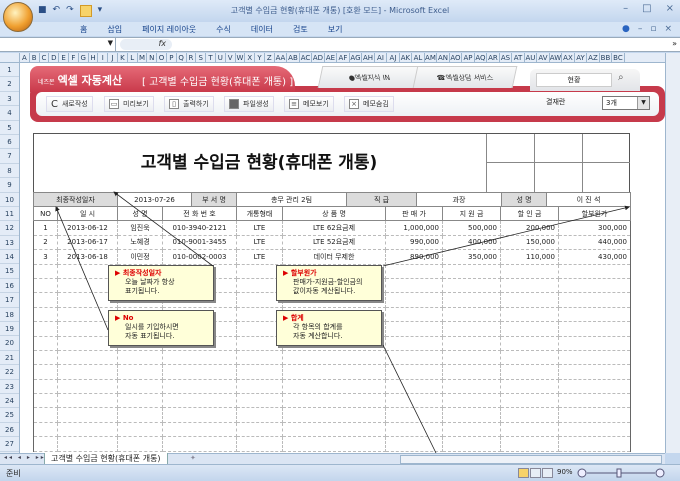 This screenshot has width=680, height=481. I want to click on row-header: 2, so click(9, 84).